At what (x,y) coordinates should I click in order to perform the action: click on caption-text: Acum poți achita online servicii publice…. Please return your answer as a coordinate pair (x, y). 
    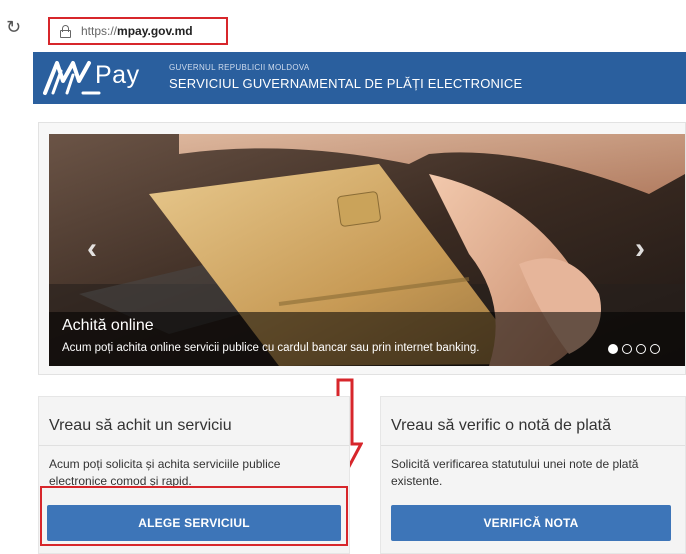
    Looking at the image, I should click on (271, 348).